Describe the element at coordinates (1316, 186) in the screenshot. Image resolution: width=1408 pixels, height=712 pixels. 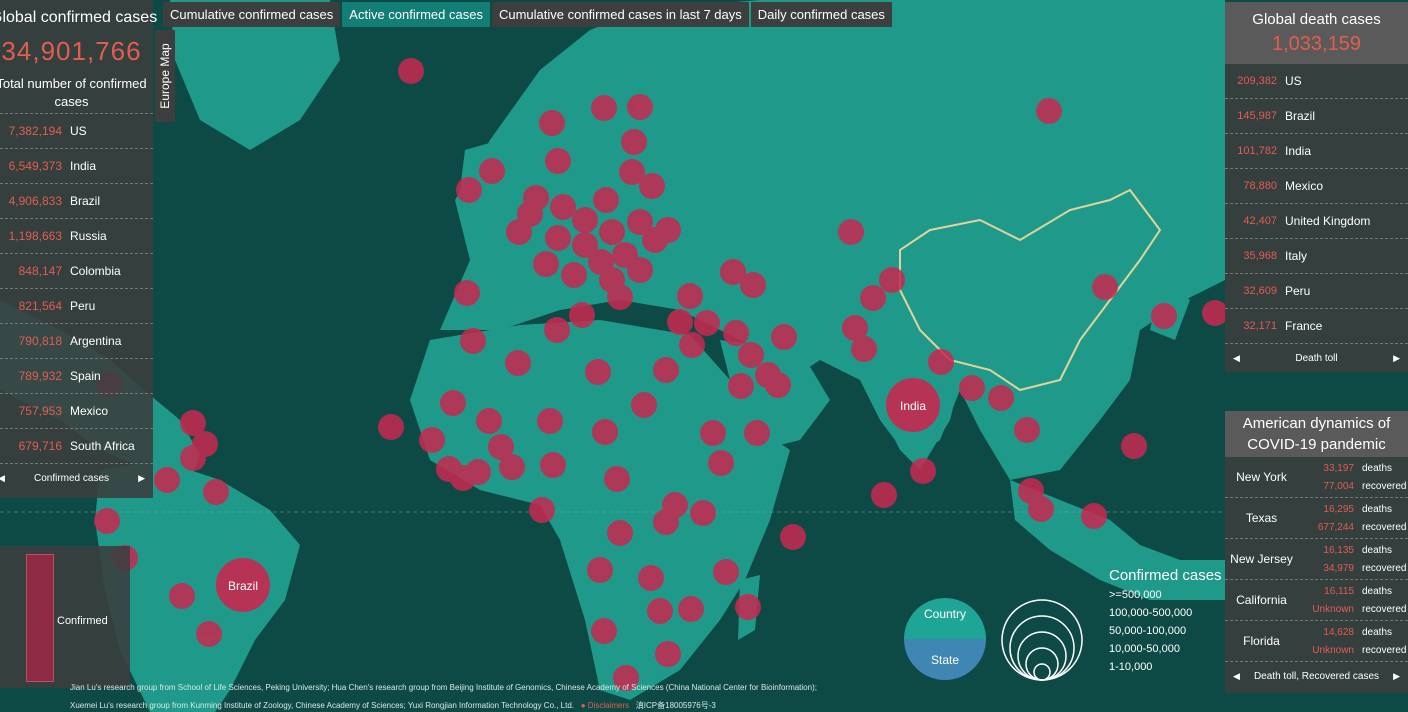
I see `list-item: 78,880 Mexico` at that location.